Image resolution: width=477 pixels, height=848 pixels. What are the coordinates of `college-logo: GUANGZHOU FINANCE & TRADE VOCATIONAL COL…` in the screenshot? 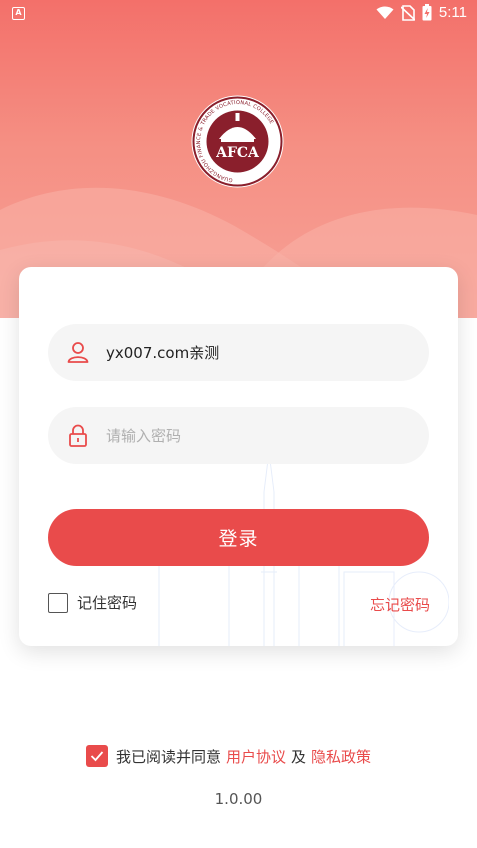 It's located at (237, 141).